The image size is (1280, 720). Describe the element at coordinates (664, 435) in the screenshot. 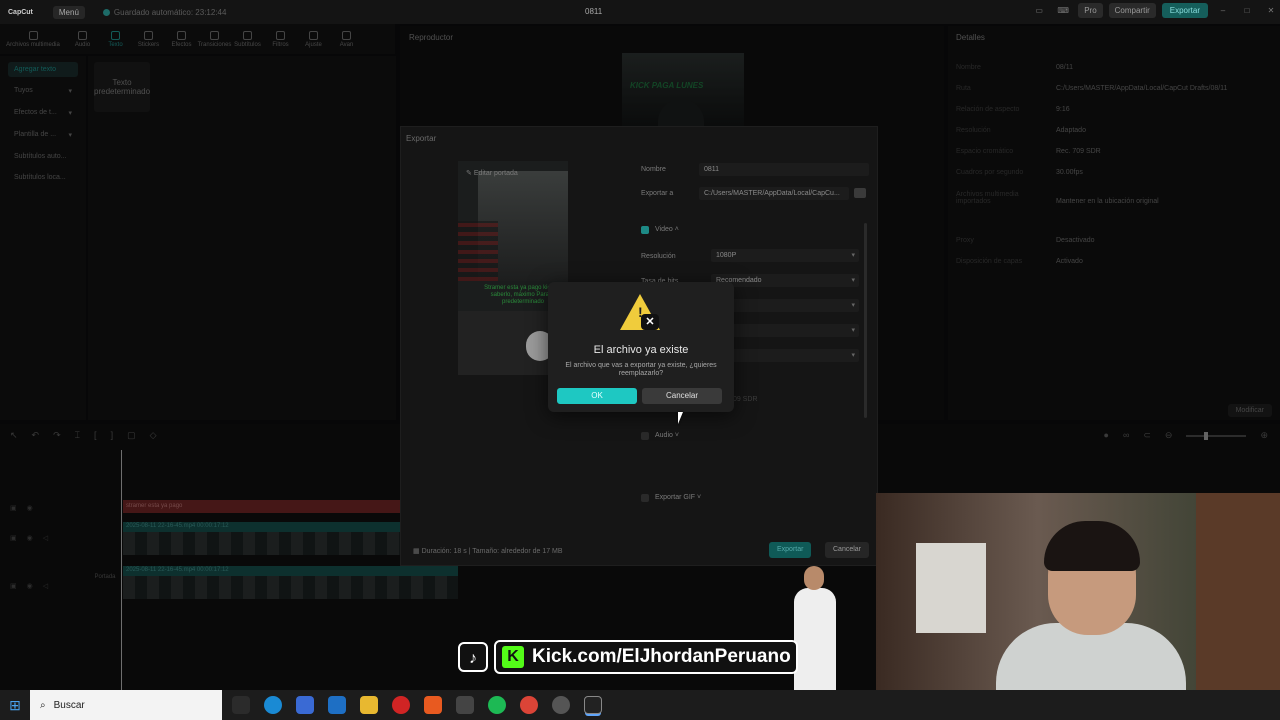

I see `audio-label: Audio` at that location.